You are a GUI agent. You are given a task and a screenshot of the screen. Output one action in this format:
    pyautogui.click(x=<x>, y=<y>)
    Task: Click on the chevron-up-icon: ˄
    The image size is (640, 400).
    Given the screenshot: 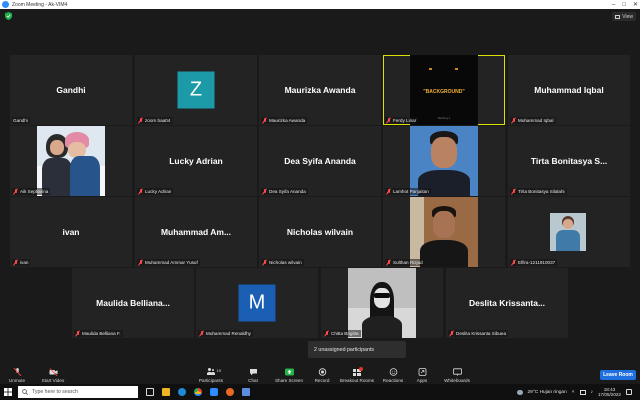 What is the action you would take?
    pyautogui.click(x=573, y=392)
    